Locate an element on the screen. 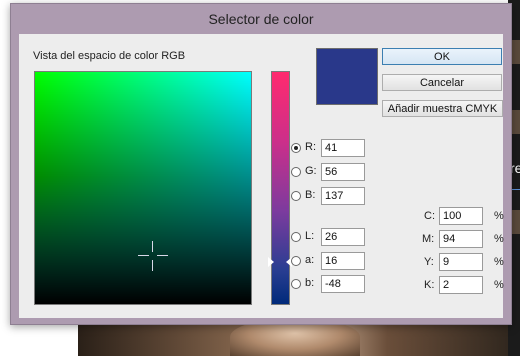  lab-b-label: b: is located at coordinates (310, 283).